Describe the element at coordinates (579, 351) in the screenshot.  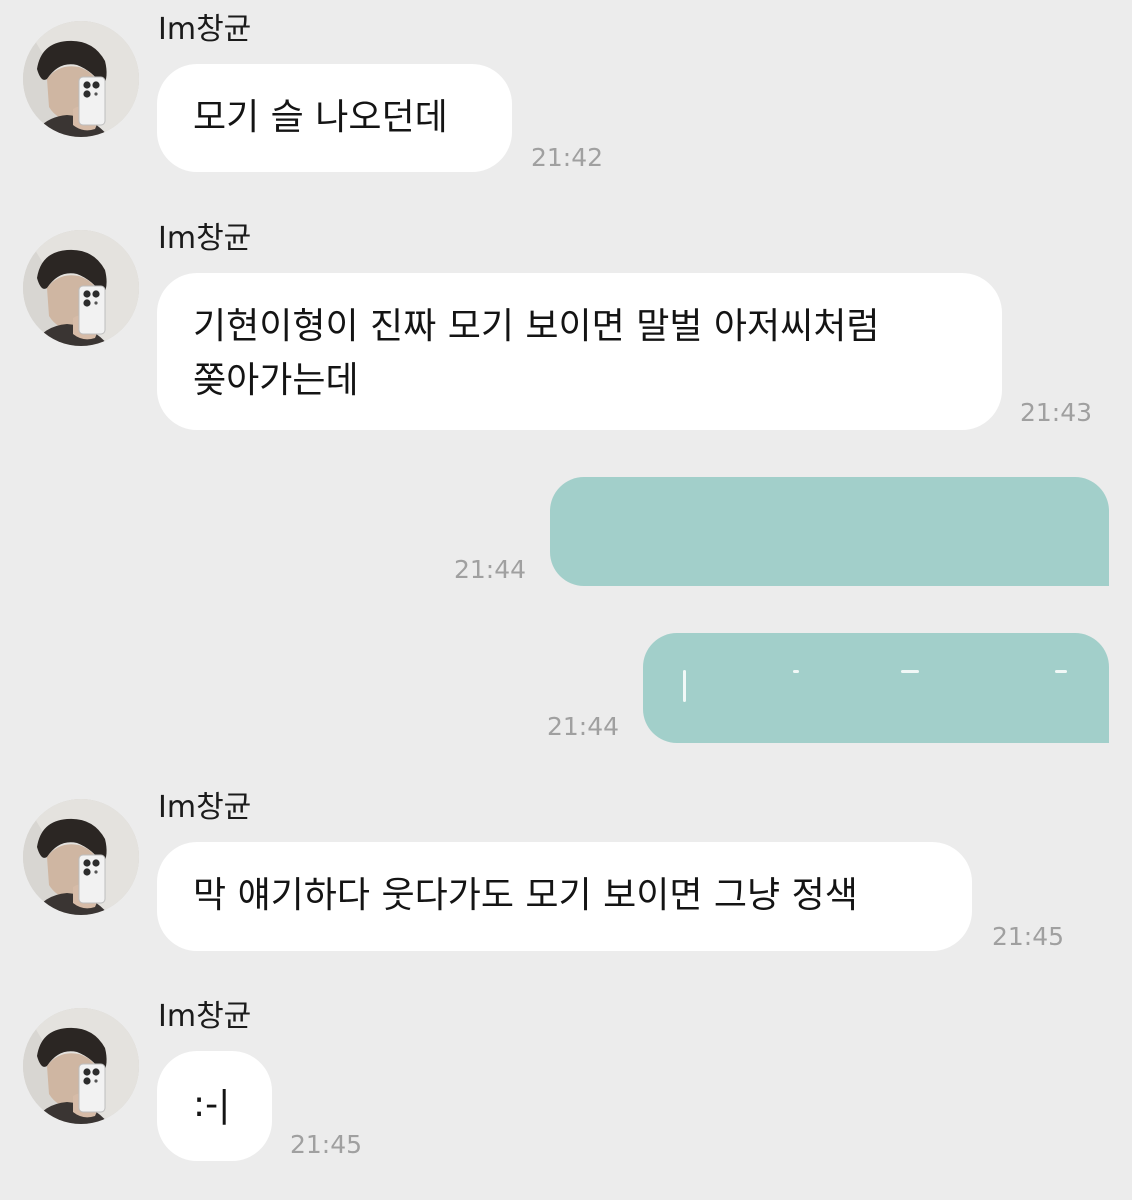
I see `message-bubble-incoming: 기현이형이 진짜 모기 보이면 말벌 아저씨처럼 쫒아가는데` at that location.